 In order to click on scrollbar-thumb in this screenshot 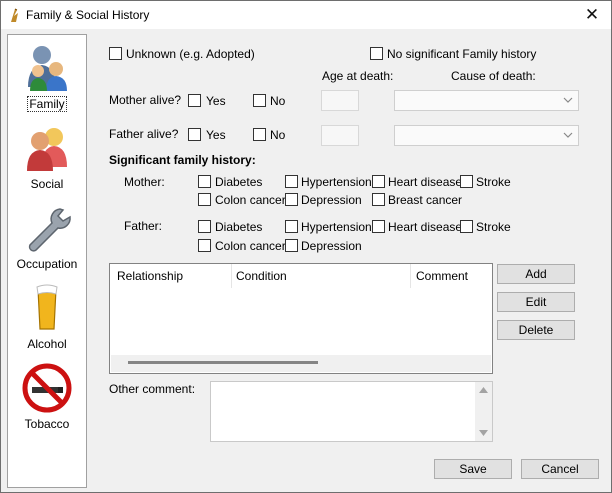, I will do `click(223, 362)`.